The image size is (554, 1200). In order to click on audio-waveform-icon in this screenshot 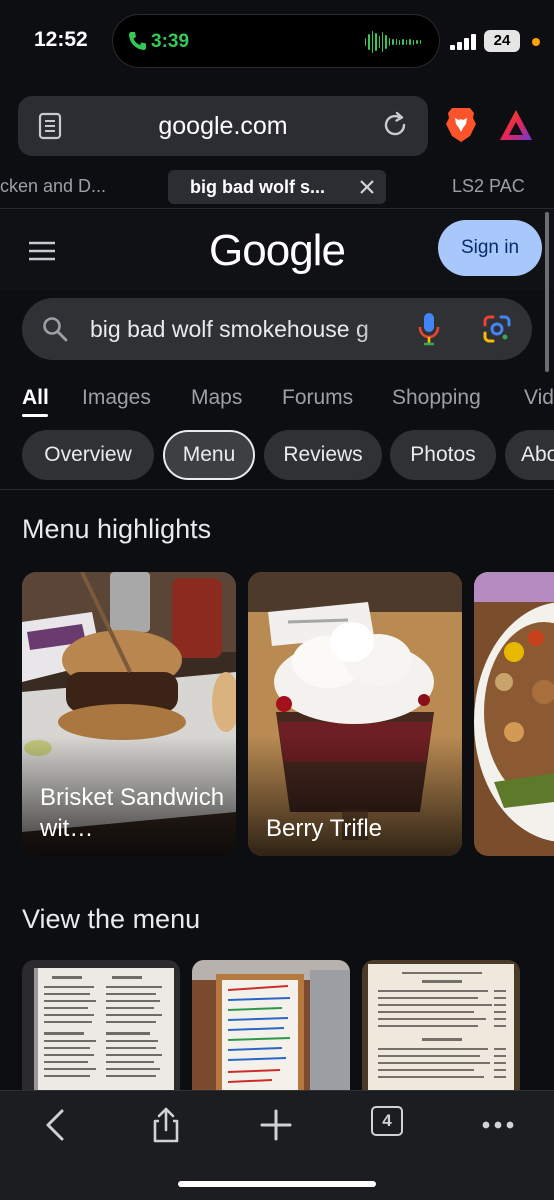, I will do `click(393, 42)`.